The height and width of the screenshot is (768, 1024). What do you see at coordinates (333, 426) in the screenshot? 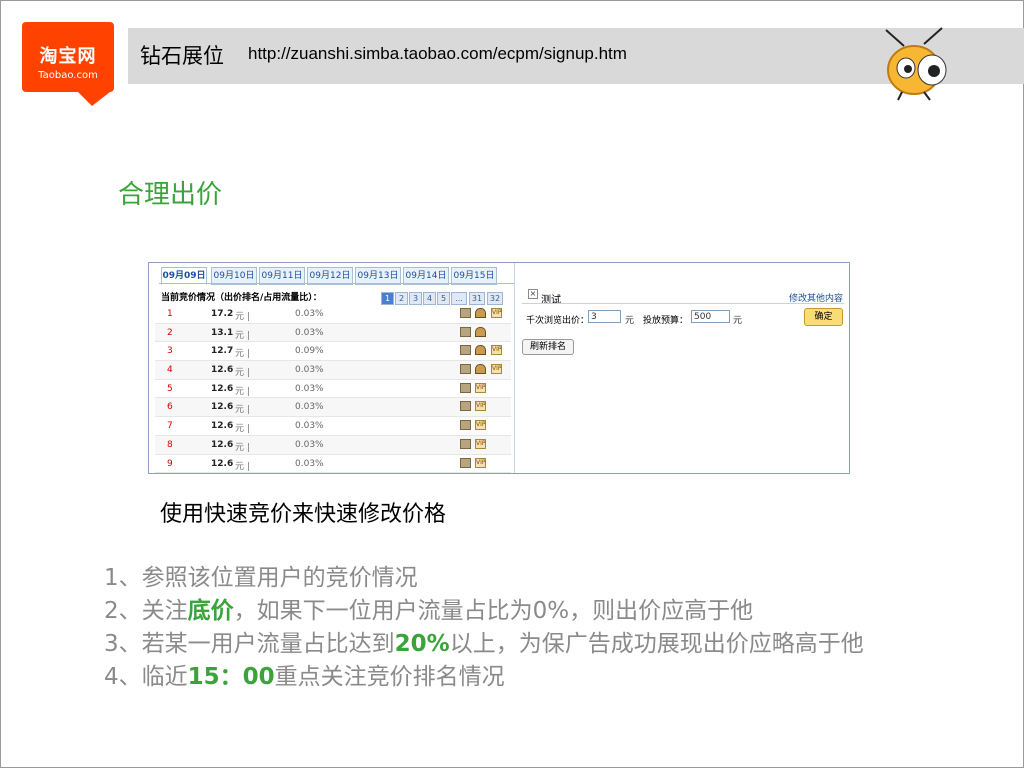
I see `table-row: 7 12.6 元 | 0.03% VIP` at bounding box center [333, 426].